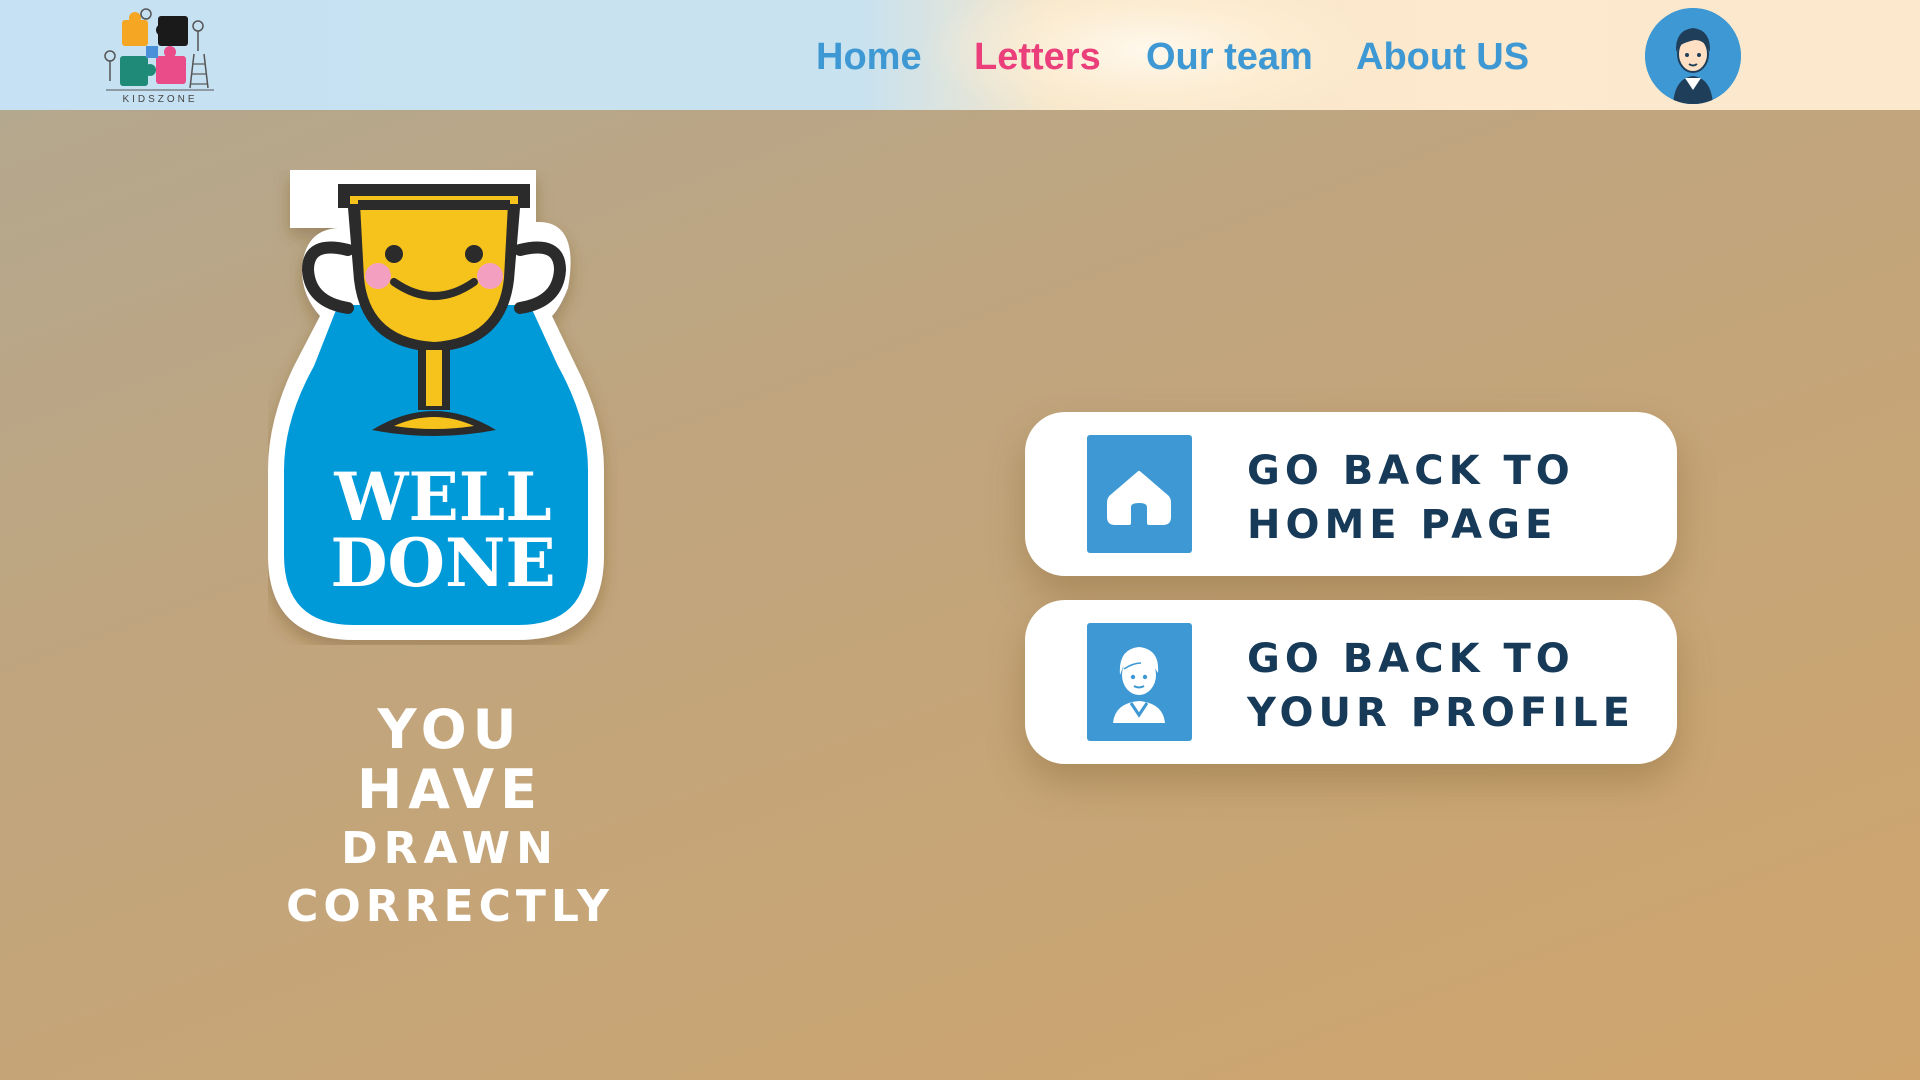  What do you see at coordinates (1411, 471) in the screenshot?
I see `home-button-label-line1: GO BACK TO` at bounding box center [1411, 471].